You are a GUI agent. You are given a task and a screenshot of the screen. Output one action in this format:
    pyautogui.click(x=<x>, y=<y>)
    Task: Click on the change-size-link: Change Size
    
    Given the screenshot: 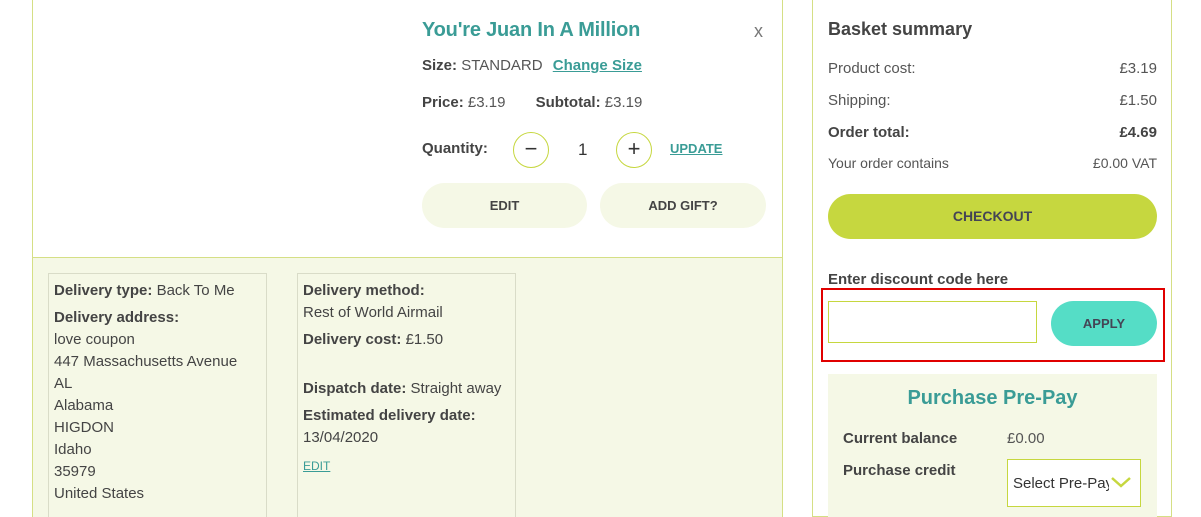 What is the action you would take?
    pyautogui.click(x=597, y=65)
    